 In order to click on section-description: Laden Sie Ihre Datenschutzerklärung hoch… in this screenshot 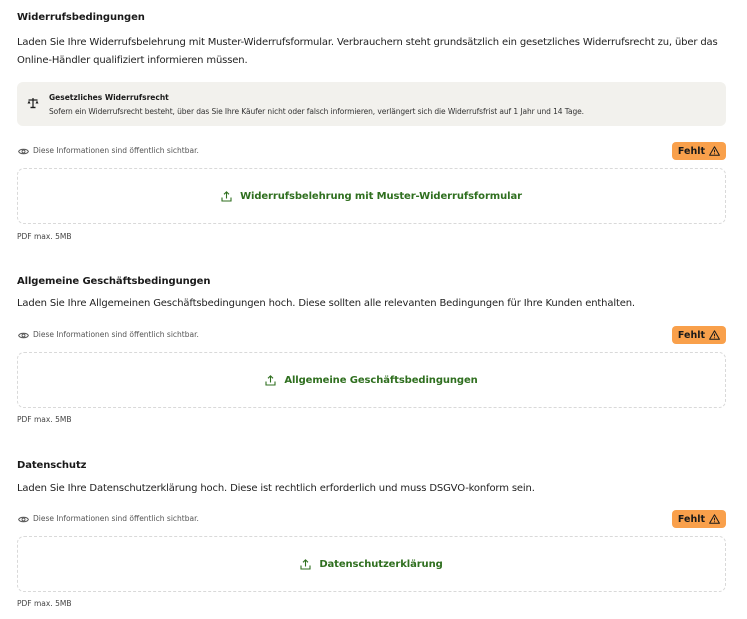, I will do `click(276, 488)`.